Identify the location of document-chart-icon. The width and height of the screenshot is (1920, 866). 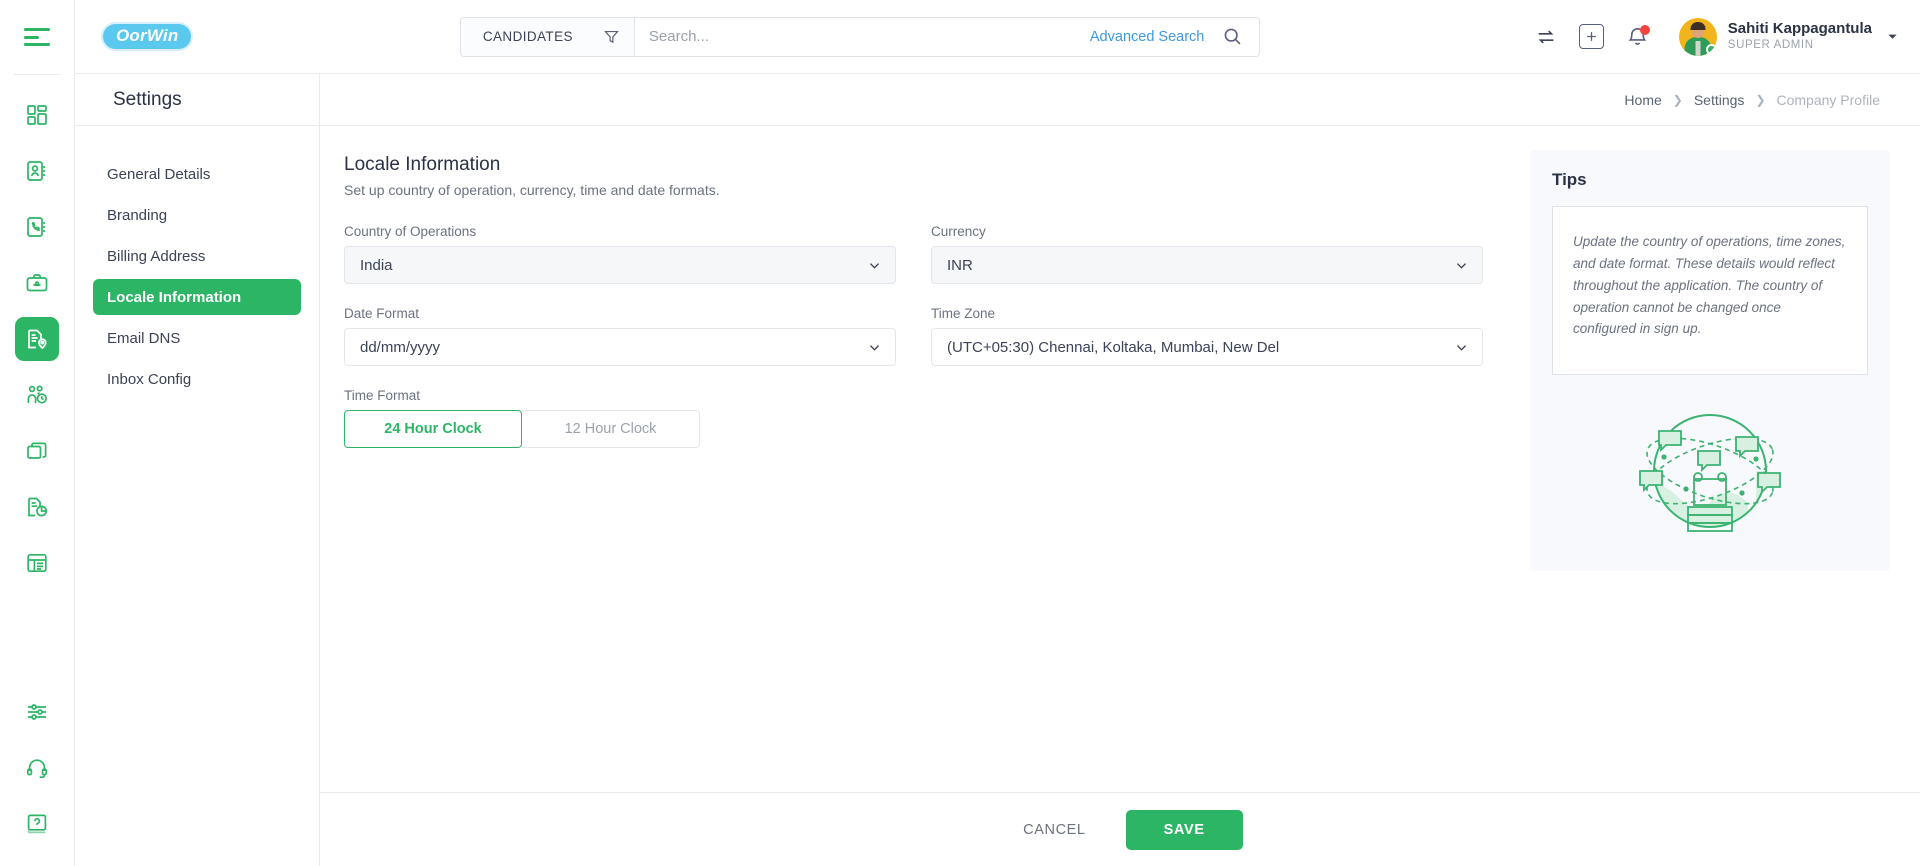
(38, 507).